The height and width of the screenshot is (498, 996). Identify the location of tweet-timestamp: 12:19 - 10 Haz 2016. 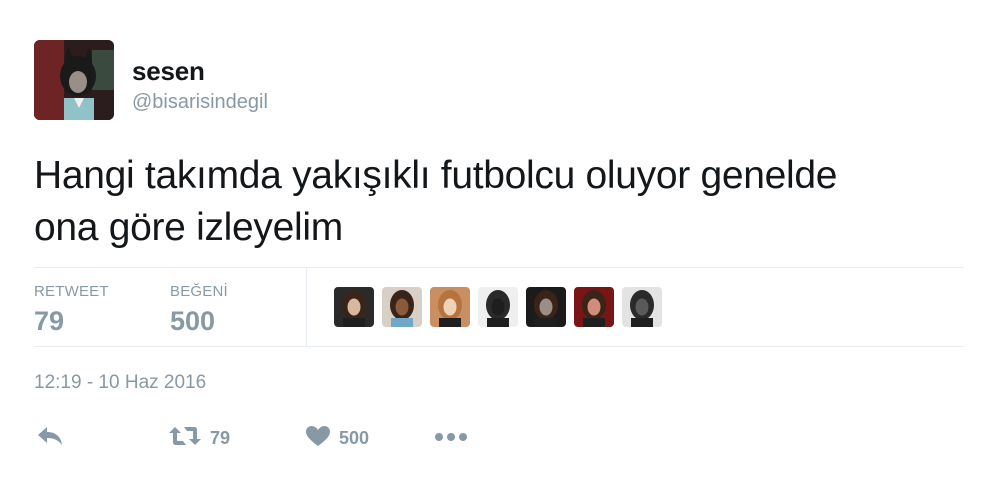
(120, 383).